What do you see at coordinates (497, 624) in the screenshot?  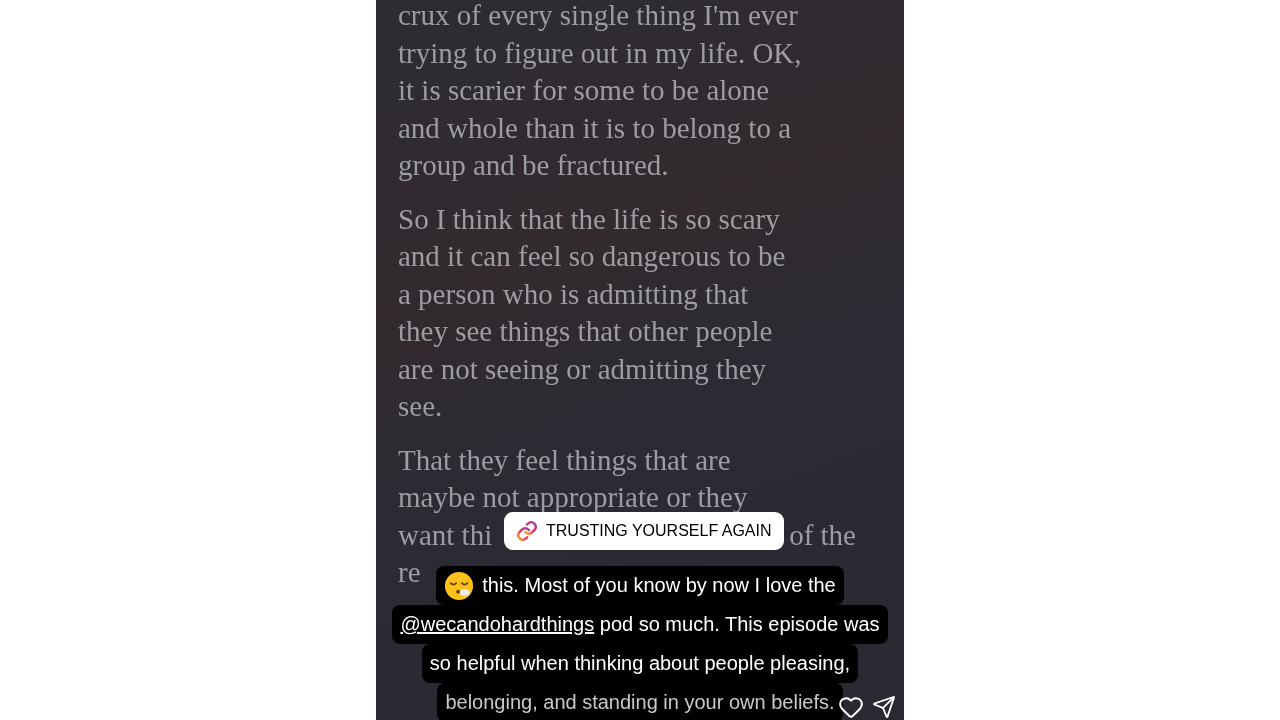 I see `mention-link: @wecandohardthings` at bounding box center [497, 624].